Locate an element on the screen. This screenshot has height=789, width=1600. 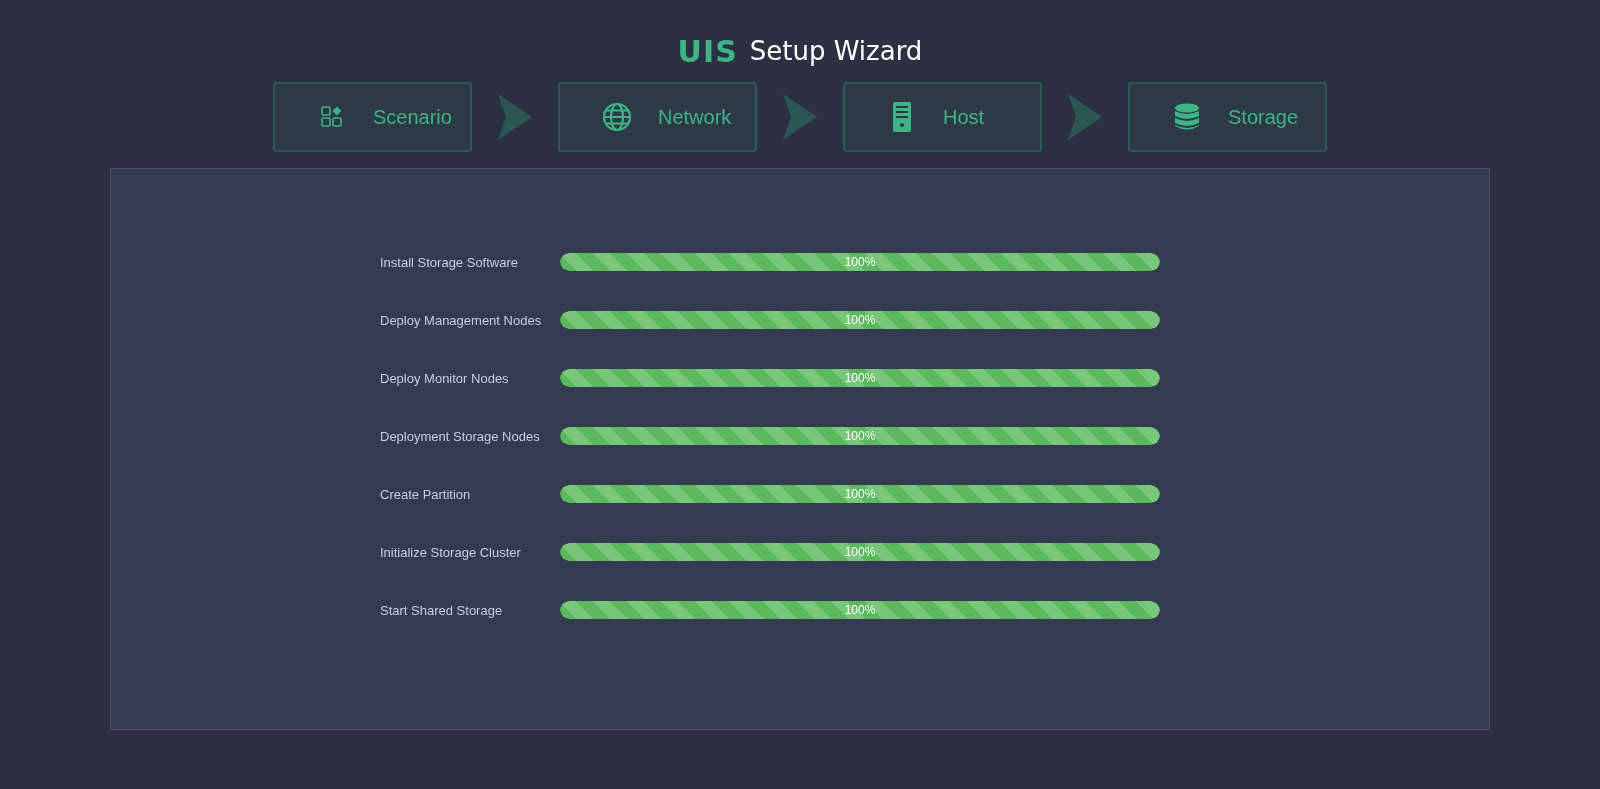
wizard-title: Setup Wizard is located at coordinates (836, 51).